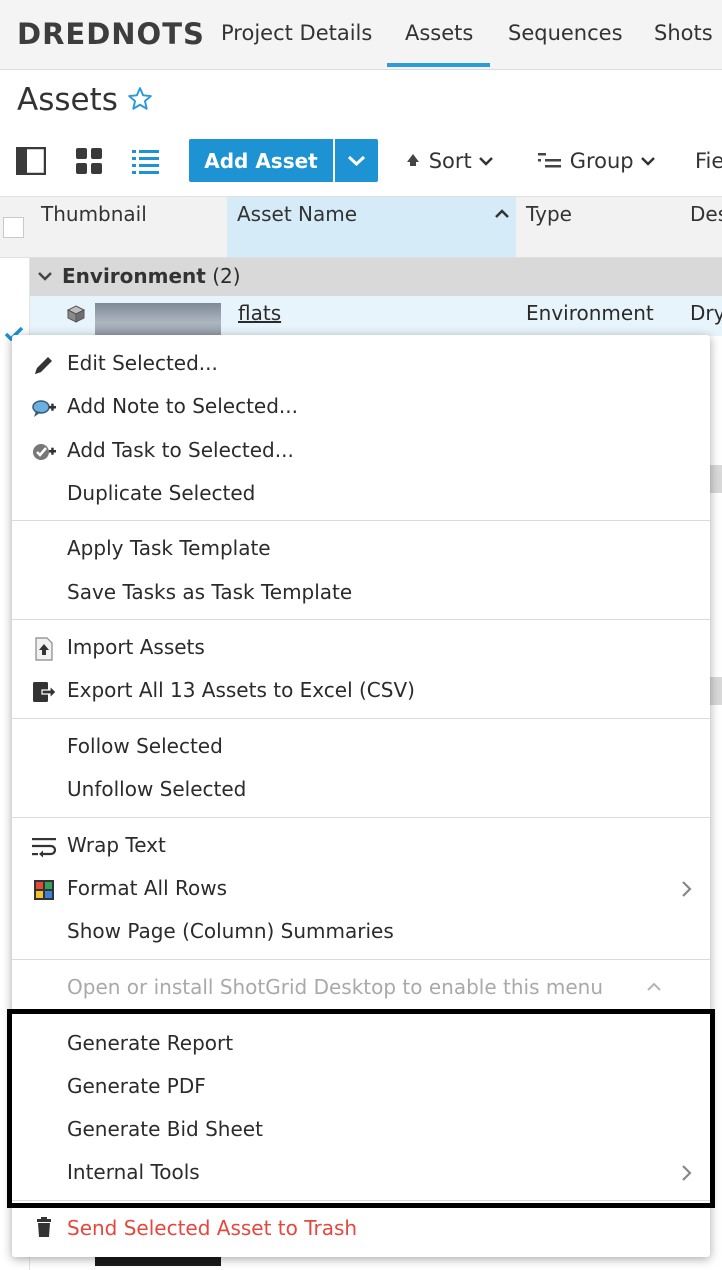  What do you see at coordinates (413, 160) in the screenshot?
I see `sort-arrow-icon` at bounding box center [413, 160].